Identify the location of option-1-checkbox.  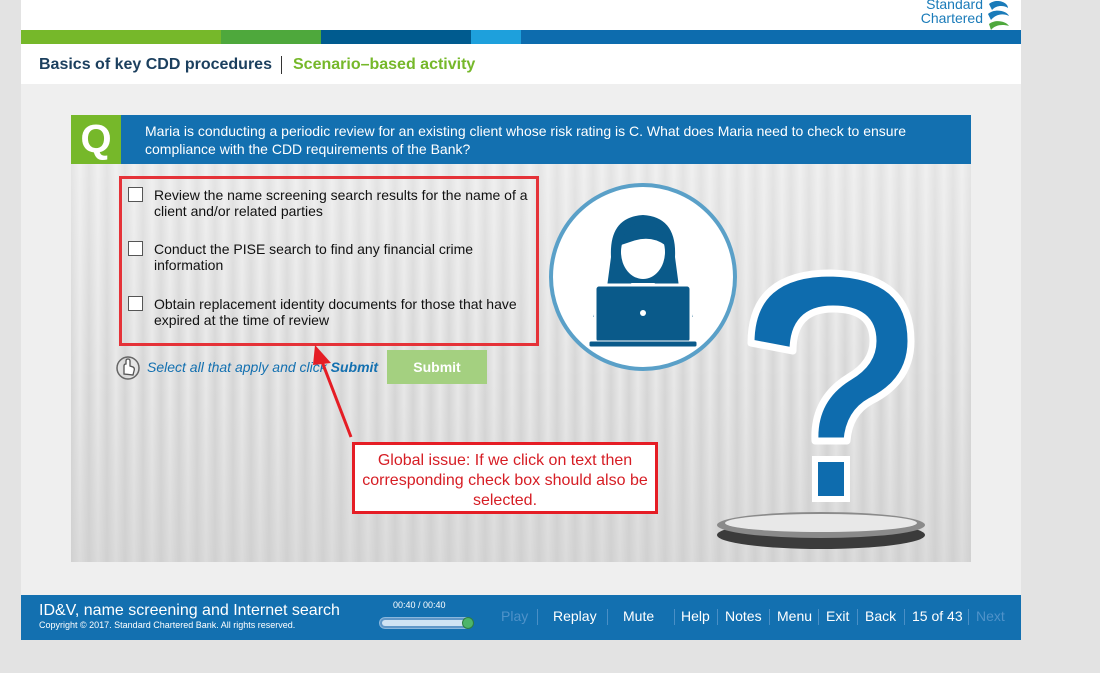
(135, 194).